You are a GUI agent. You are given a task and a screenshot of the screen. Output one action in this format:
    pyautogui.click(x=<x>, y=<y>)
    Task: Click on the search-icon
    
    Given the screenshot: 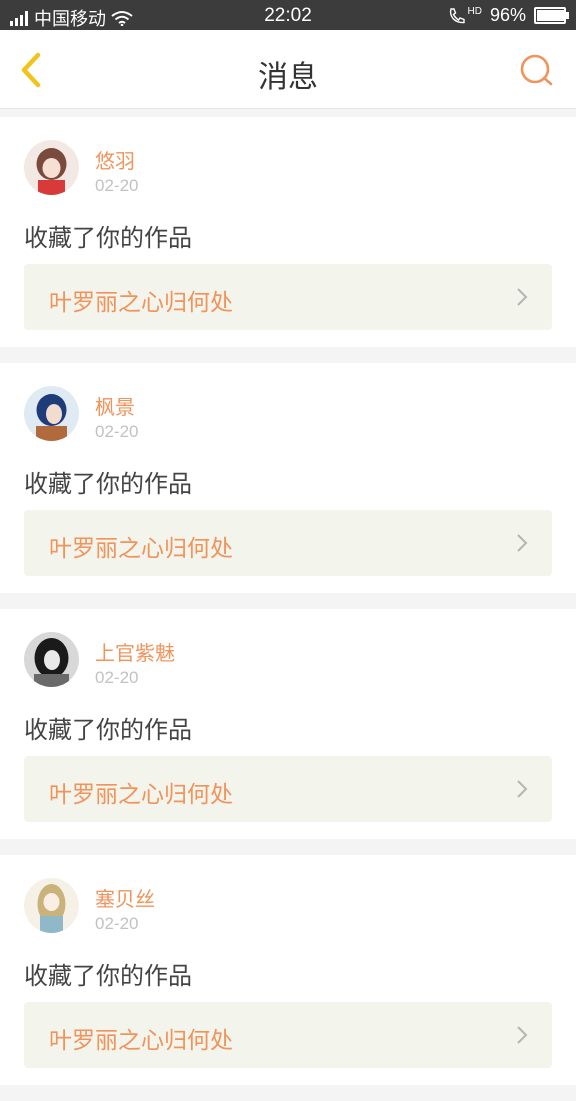 What is the action you would take?
    pyautogui.click(x=537, y=71)
    